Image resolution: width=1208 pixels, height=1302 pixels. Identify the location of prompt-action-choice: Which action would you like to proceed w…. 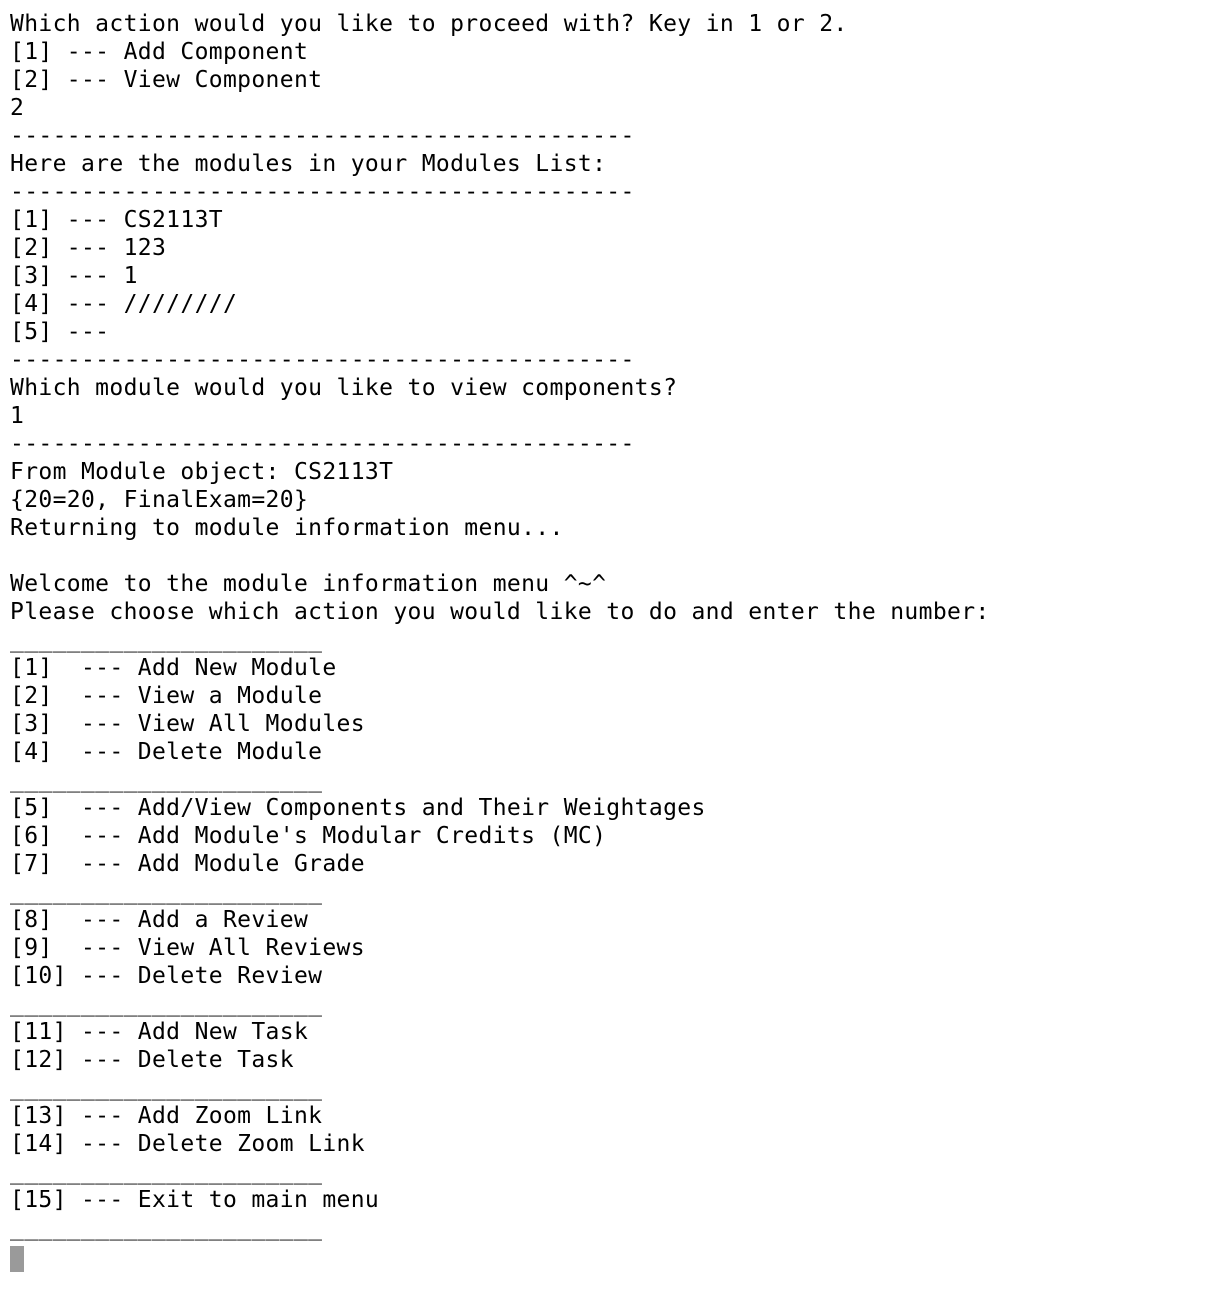
(429, 24).